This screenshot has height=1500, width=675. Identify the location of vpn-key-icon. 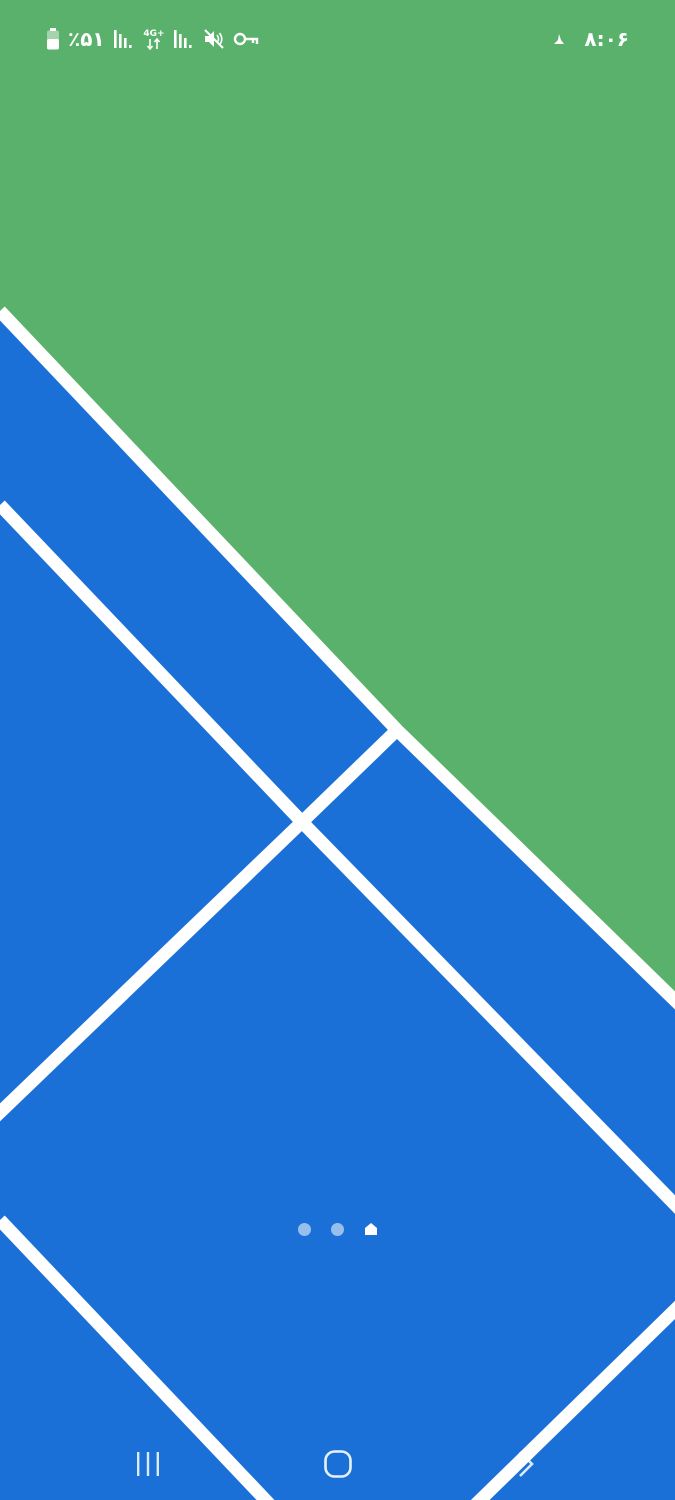
(246, 39).